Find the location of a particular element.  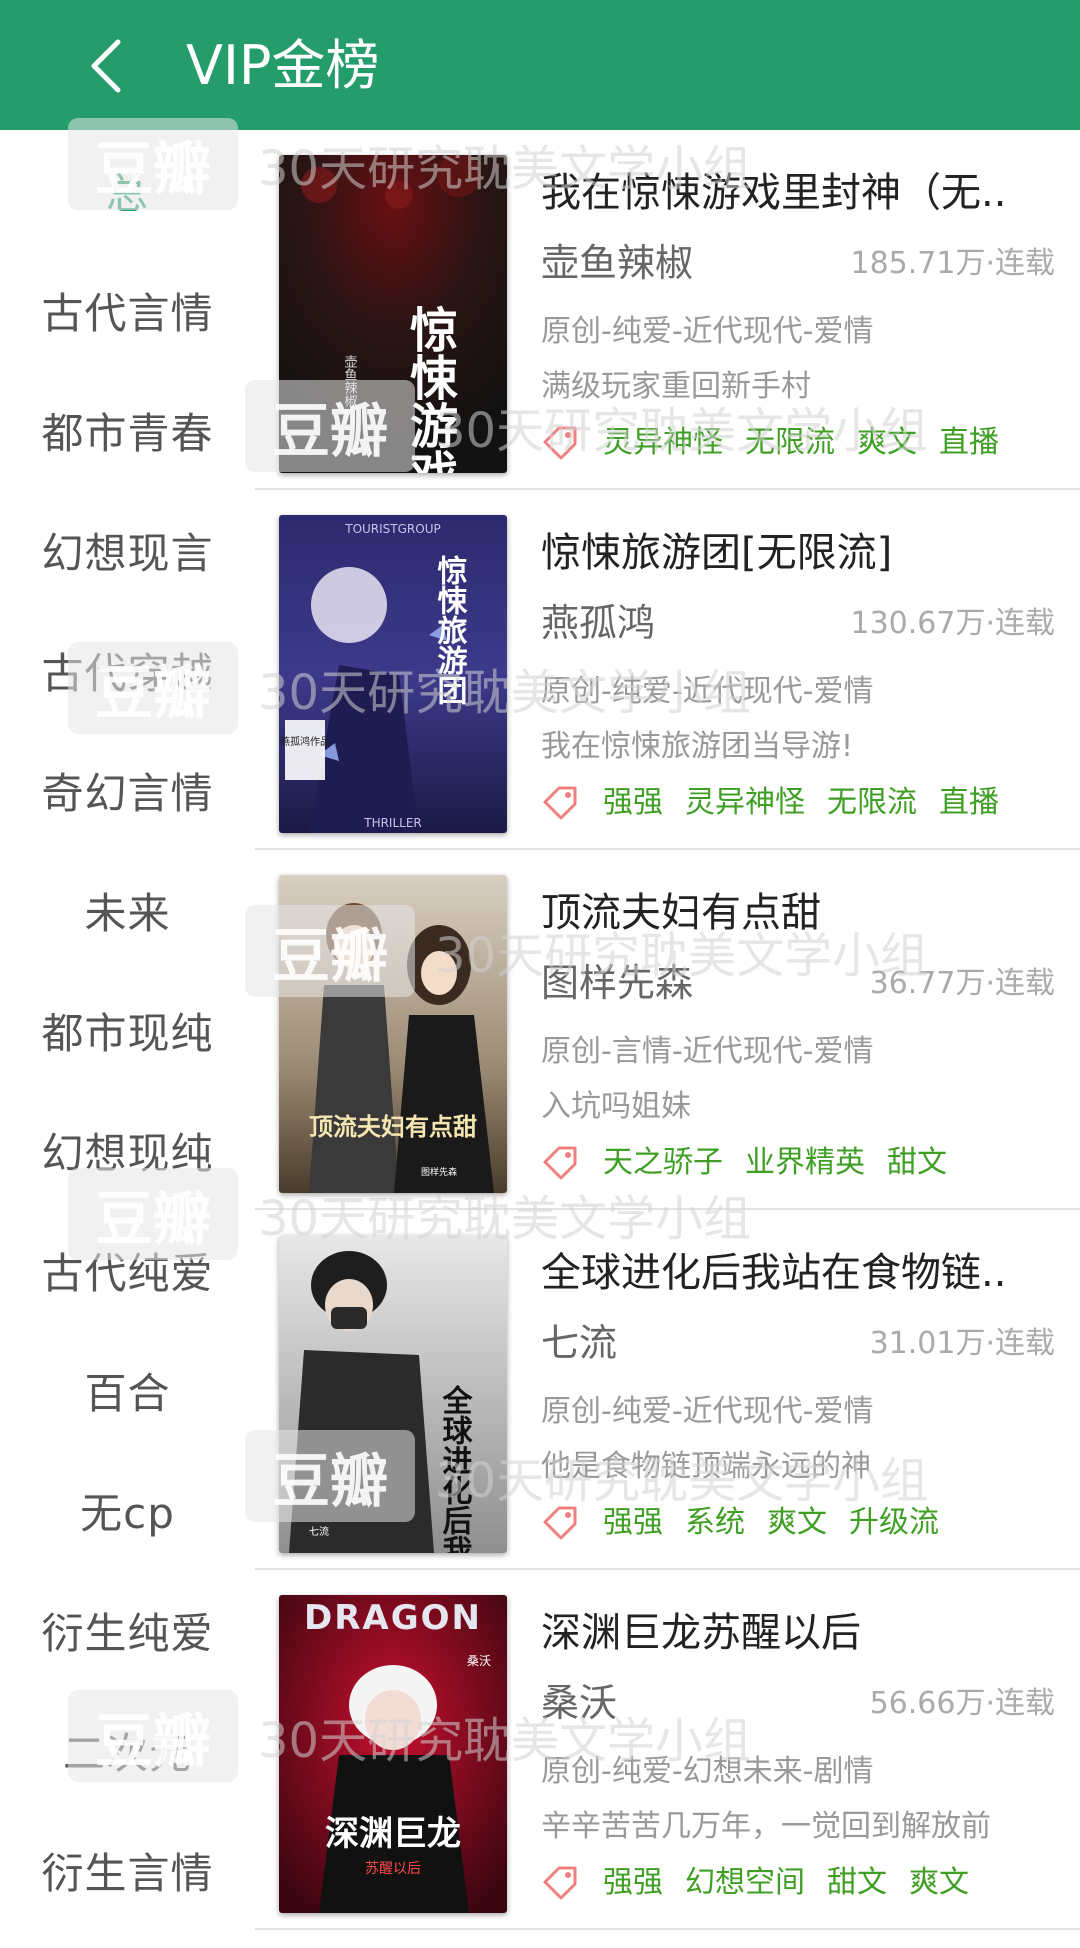

book-title: 深渊巨龙苏醒以后 is located at coordinates (701, 1633).